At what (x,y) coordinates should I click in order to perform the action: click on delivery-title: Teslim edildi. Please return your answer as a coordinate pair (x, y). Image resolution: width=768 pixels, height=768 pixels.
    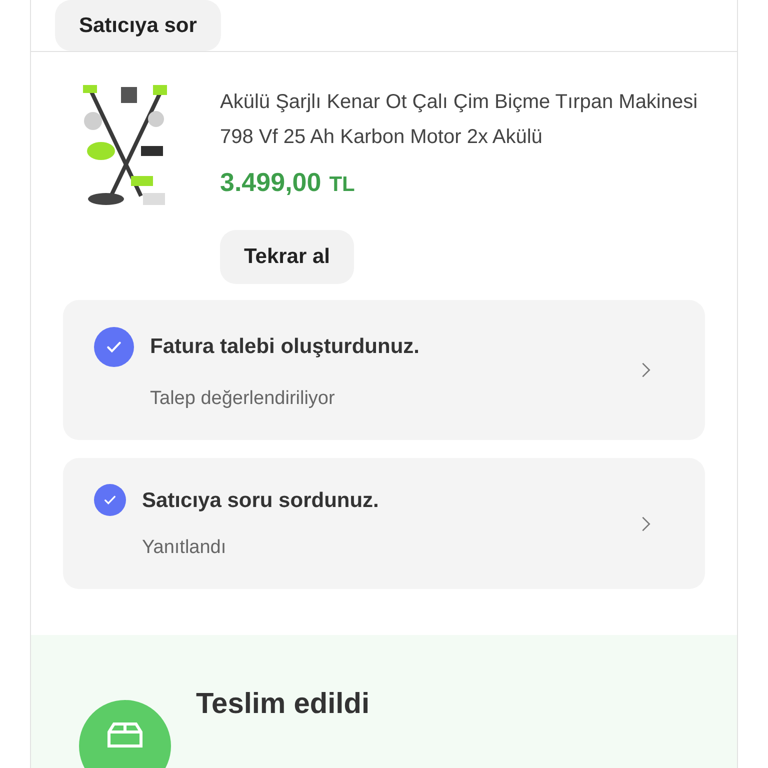
    Looking at the image, I should click on (283, 704).